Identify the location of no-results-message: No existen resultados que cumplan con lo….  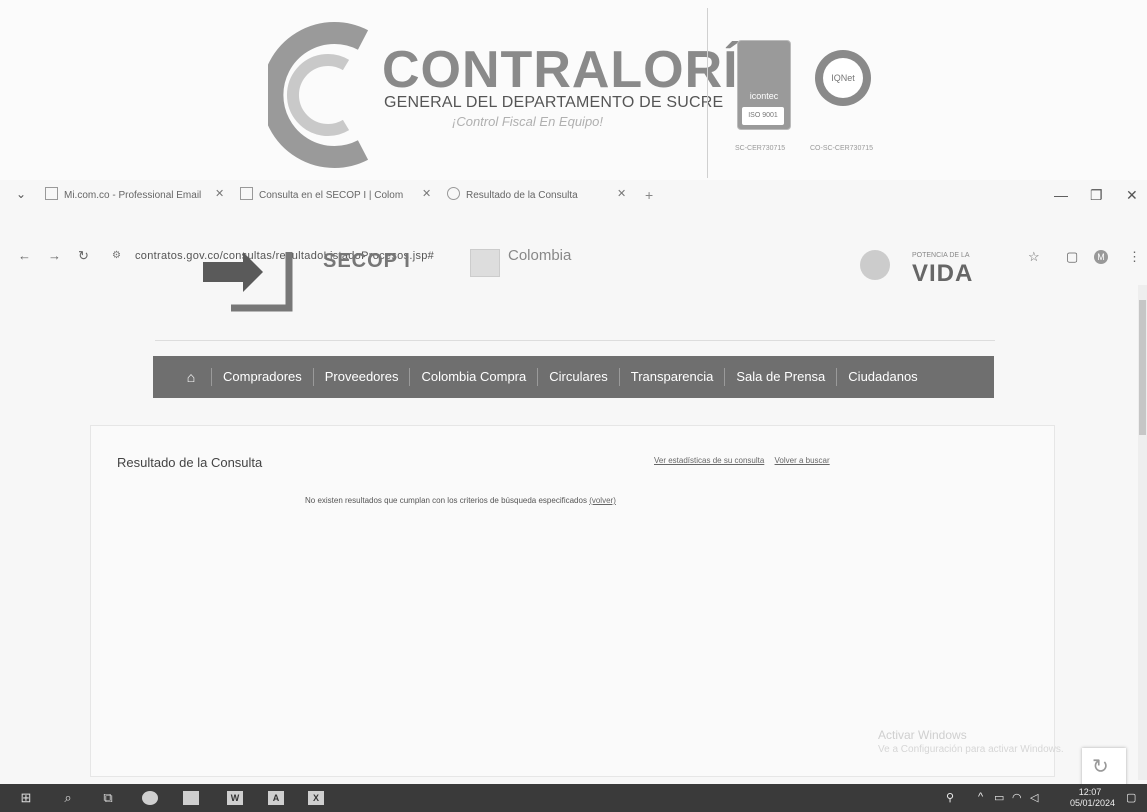
(460, 500).